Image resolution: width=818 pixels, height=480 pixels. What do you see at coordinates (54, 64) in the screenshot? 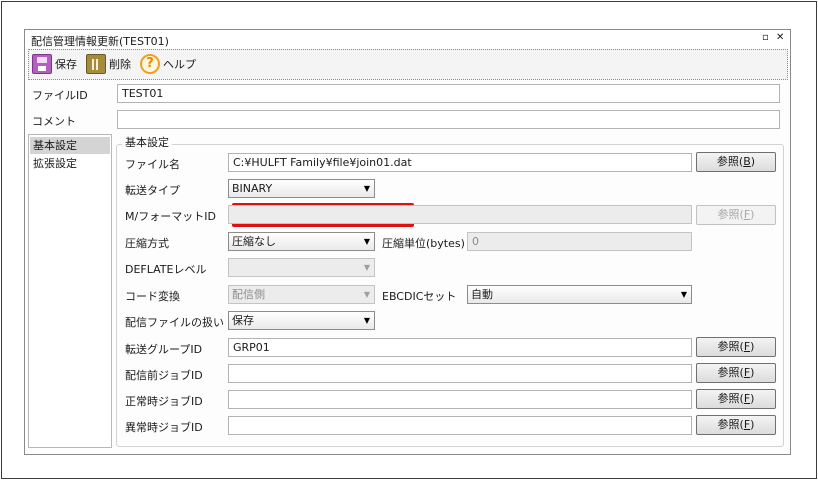
I see `save-button: 保存` at bounding box center [54, 64].